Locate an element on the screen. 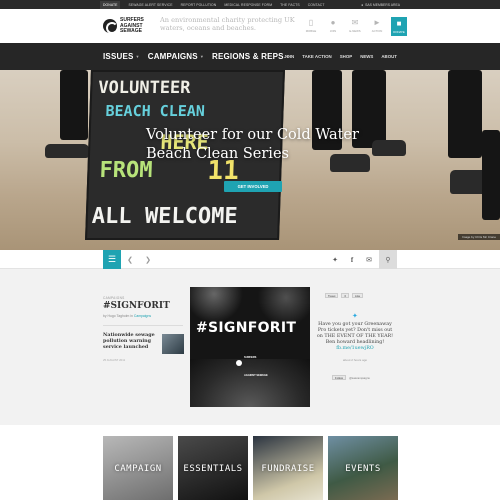 This screenshot has height=500, width=500. board-text: FROM is located at coordinates (126, 170).